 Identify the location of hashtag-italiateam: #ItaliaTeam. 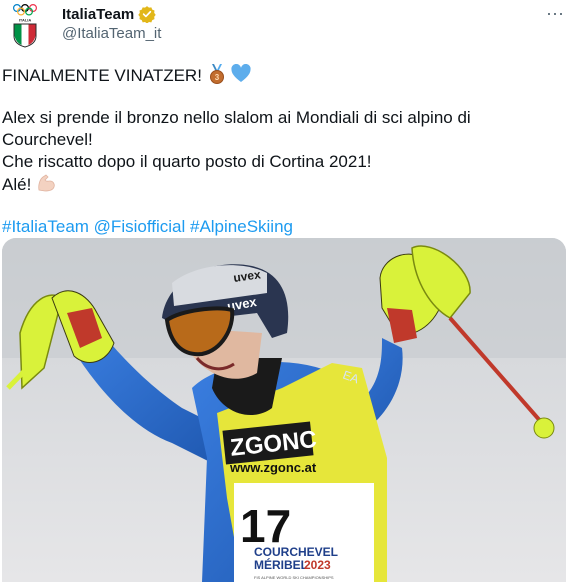
(45, 226).